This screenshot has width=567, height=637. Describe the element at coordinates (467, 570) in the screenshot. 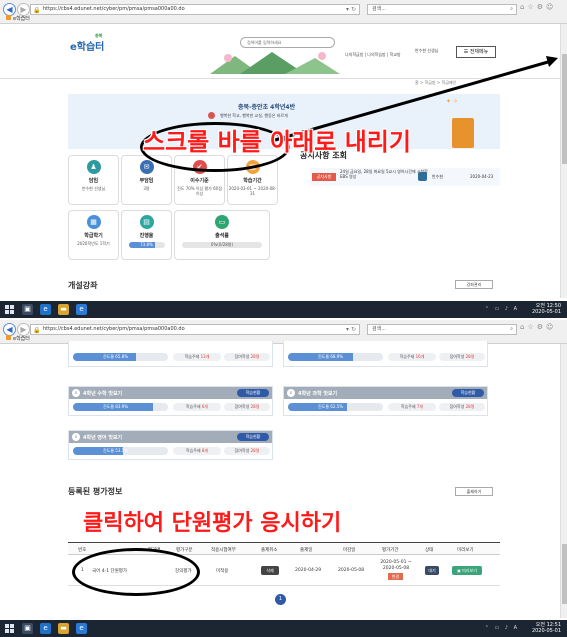

I see `preview-button: ▣ 미리보기` at that location.